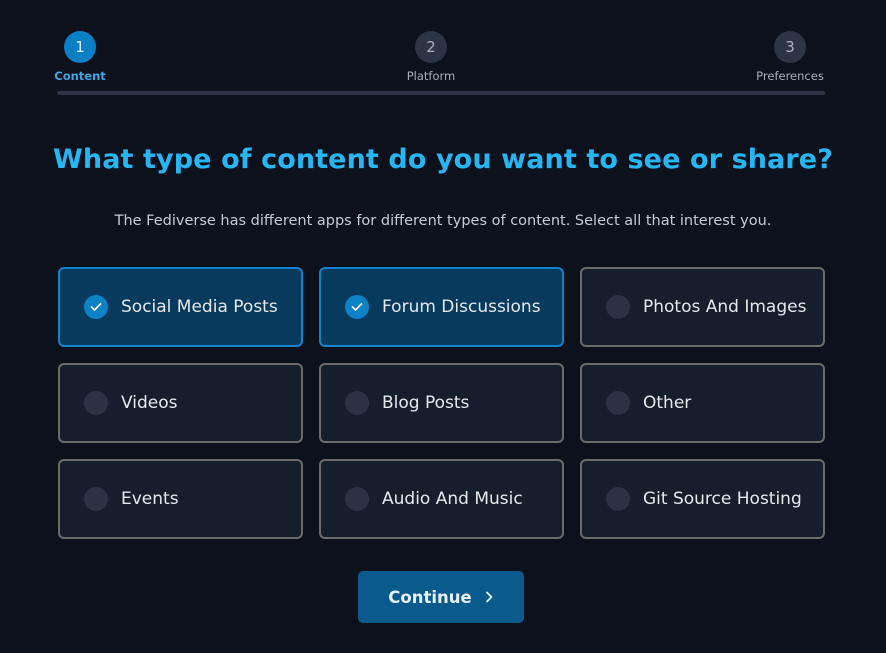 This screenshot has height=653, width=886. I want to click on option-label: Photos And Images, so click(725, 307).